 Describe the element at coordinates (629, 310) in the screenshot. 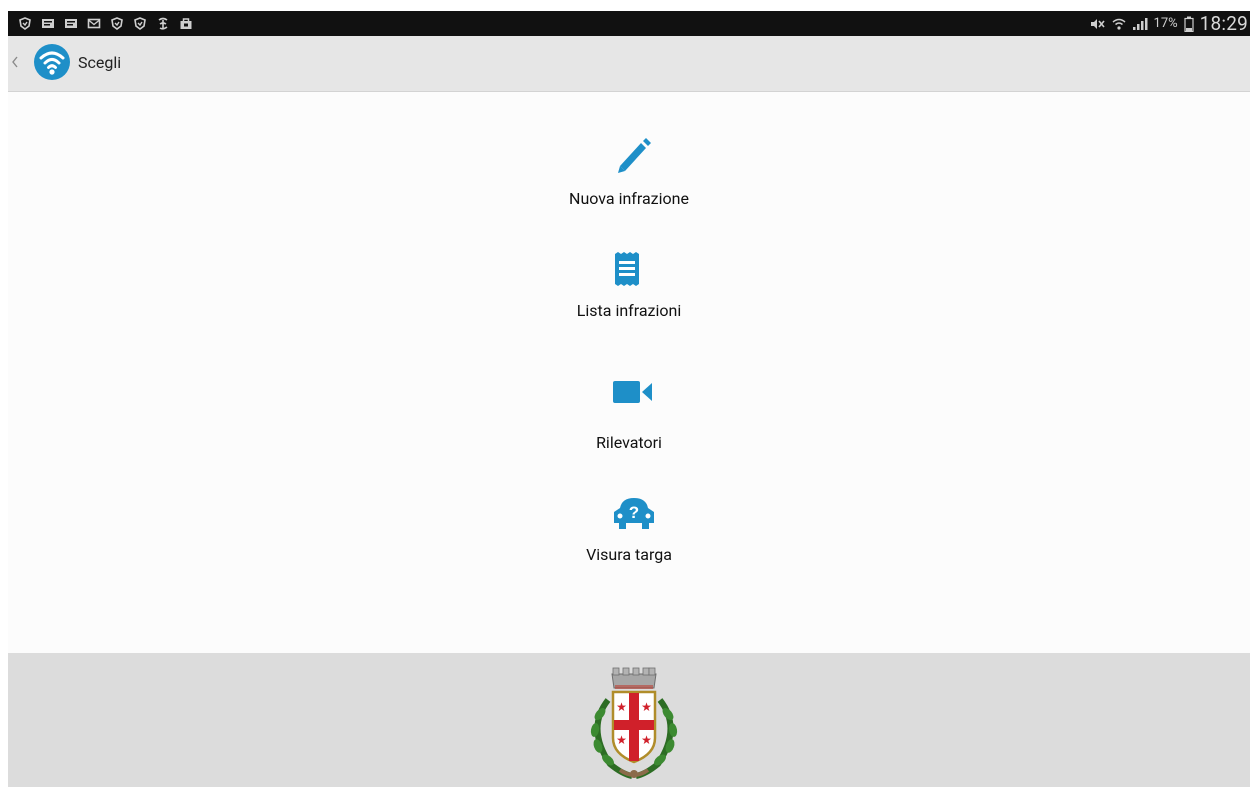

I see `menu-item-label: Lista infrazioni` at that location.